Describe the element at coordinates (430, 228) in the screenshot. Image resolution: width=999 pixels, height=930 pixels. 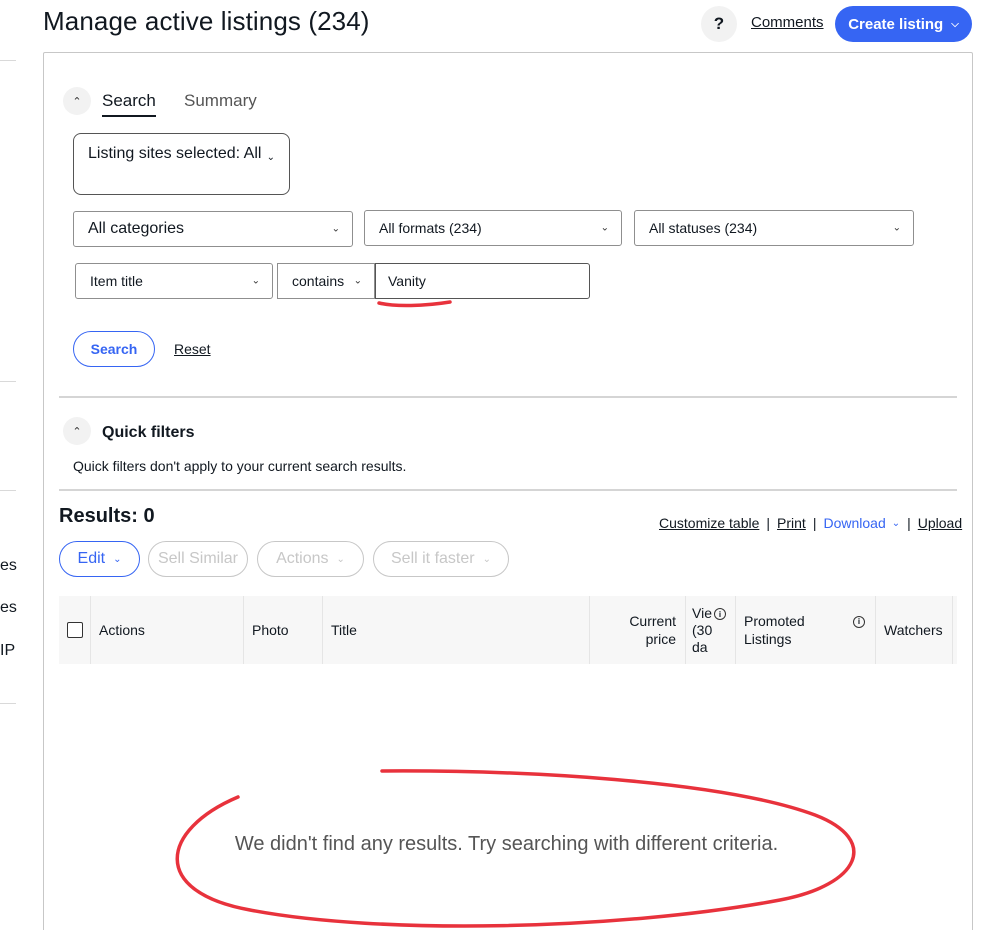
I see `formats-value: All formats (234)` at that location.